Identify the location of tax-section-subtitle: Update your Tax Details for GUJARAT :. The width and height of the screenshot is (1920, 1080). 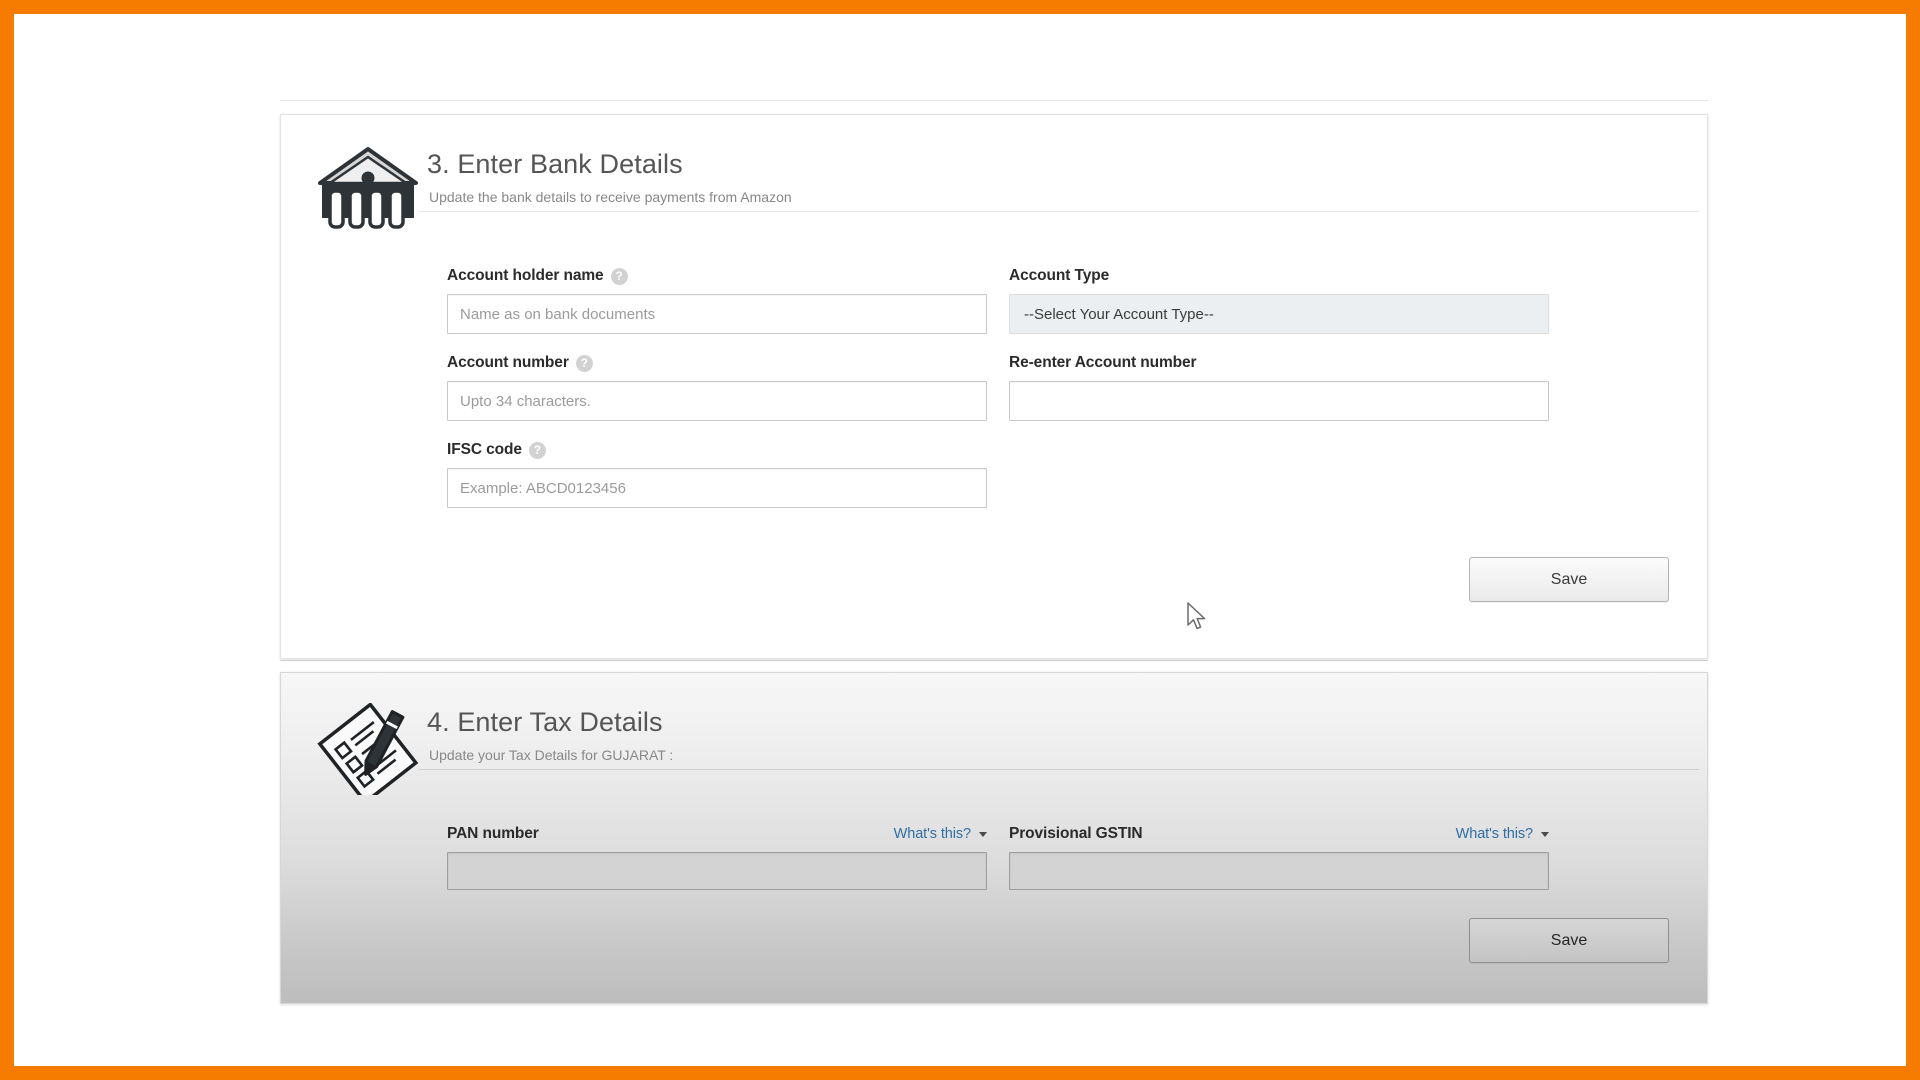
(551, 755).